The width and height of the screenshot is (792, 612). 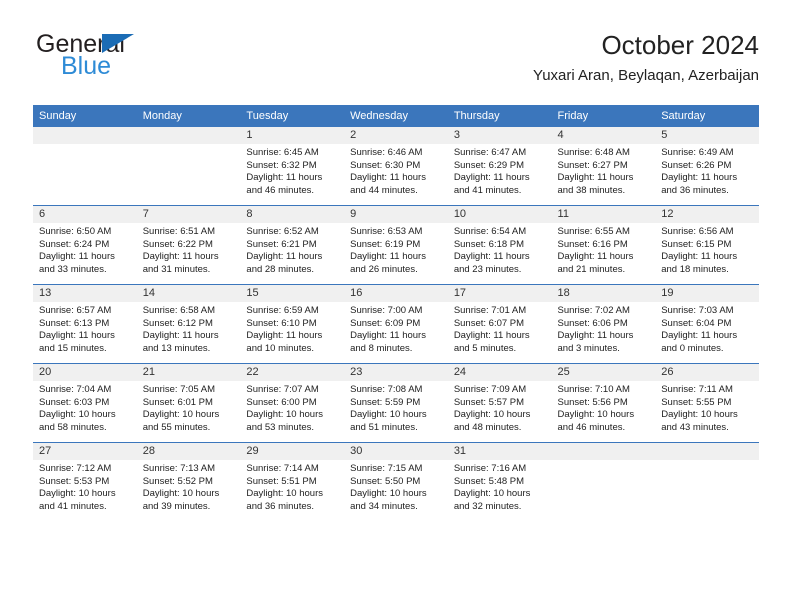 I want to click on daylight-duration-line2: and 33 minutes., so click(x=73, y=269).